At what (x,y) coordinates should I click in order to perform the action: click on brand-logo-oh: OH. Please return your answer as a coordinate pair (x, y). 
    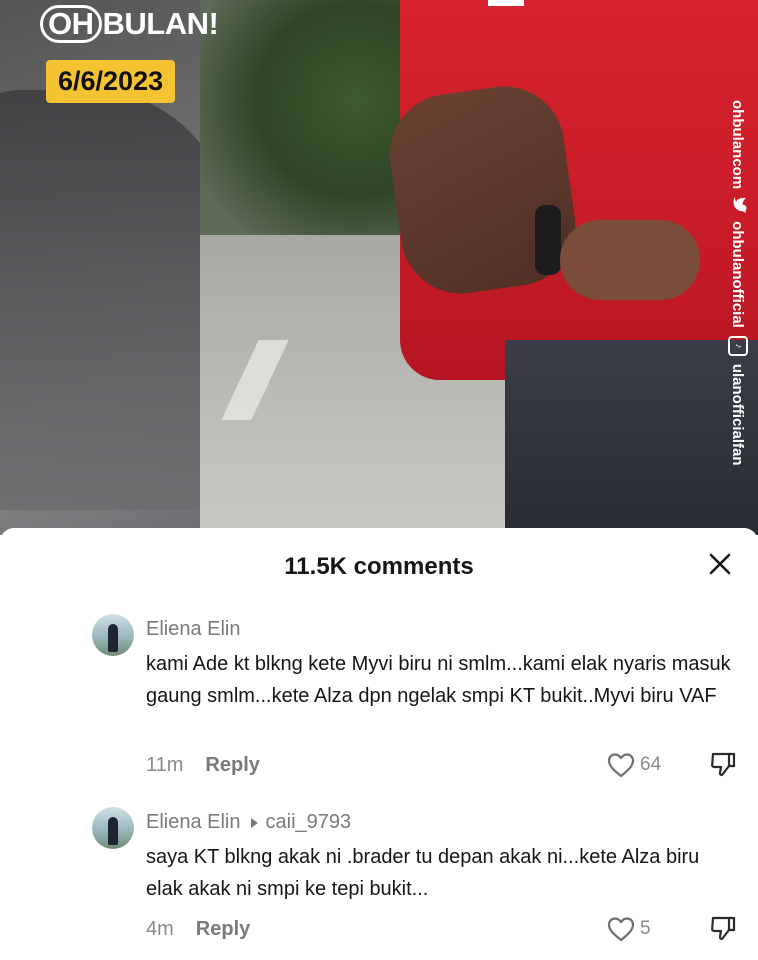
    Looking at the image, I should click on (71, 24).